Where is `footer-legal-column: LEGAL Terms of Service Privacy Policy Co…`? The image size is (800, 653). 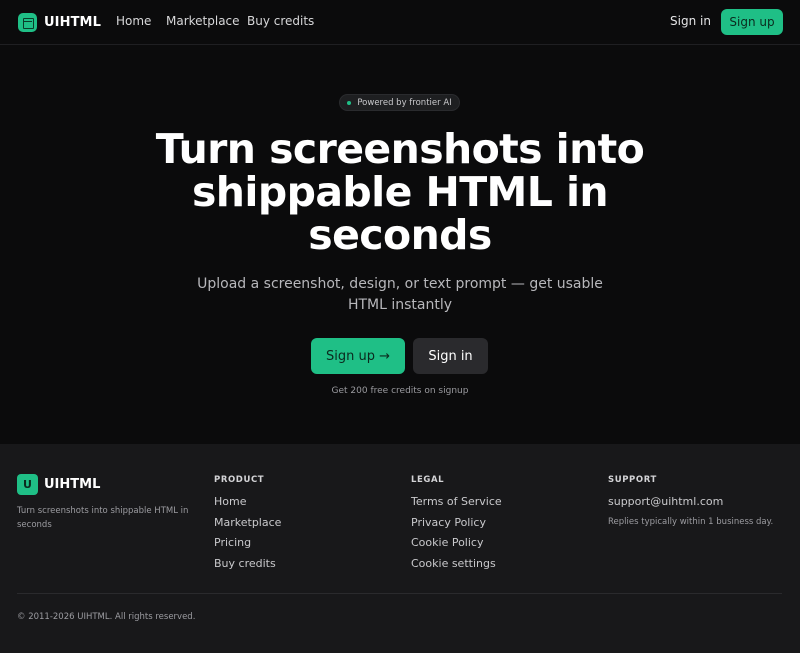
footer-legal-column: LEGAL Terms of Service Privacy Policy Co… is located at coordinates (456, 526).